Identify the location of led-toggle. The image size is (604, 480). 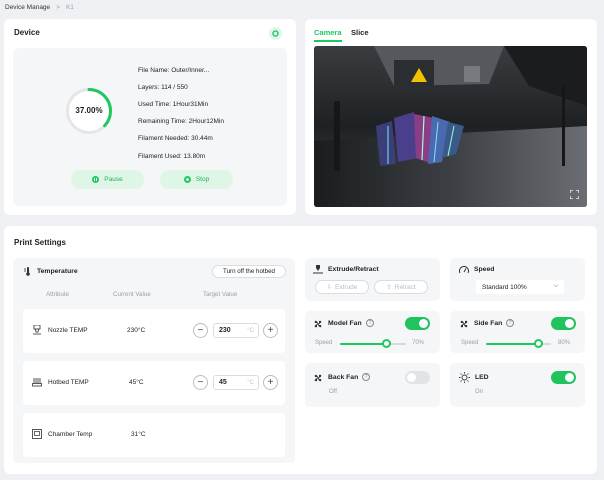
(563, 377).